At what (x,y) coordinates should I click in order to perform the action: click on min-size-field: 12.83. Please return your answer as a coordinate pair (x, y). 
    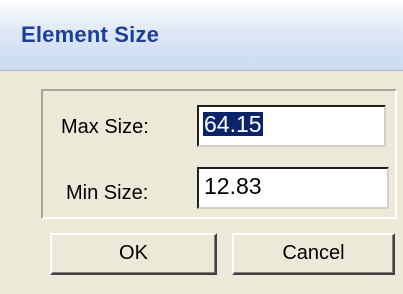
    Looking at the image, I should click on (293, 188).